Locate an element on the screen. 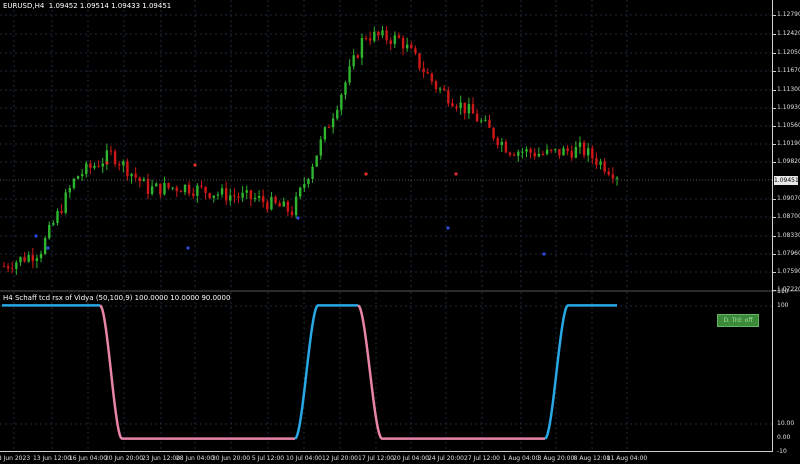 The image size is (800, 464). price-tick-label: 1.12790 is located at coordinates (788, 14).